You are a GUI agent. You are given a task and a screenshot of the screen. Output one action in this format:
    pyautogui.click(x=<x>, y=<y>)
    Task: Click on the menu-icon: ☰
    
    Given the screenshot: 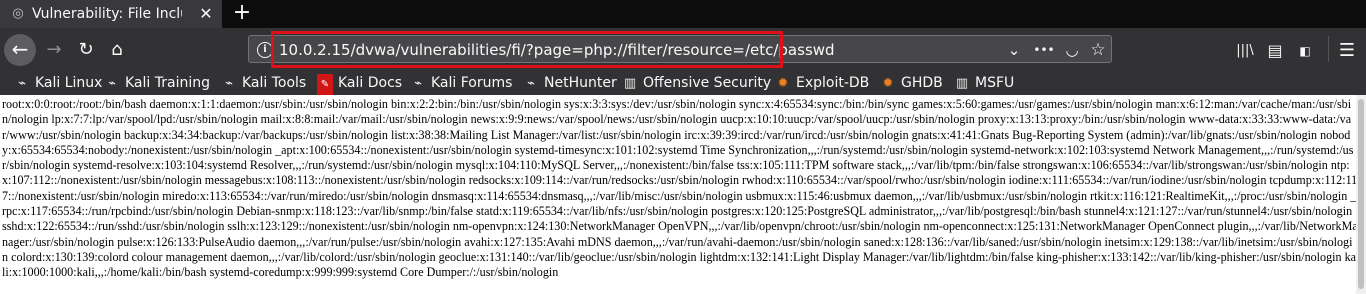 What is the action you would take?
    pyautogui.click(x=1347, y=51)
    